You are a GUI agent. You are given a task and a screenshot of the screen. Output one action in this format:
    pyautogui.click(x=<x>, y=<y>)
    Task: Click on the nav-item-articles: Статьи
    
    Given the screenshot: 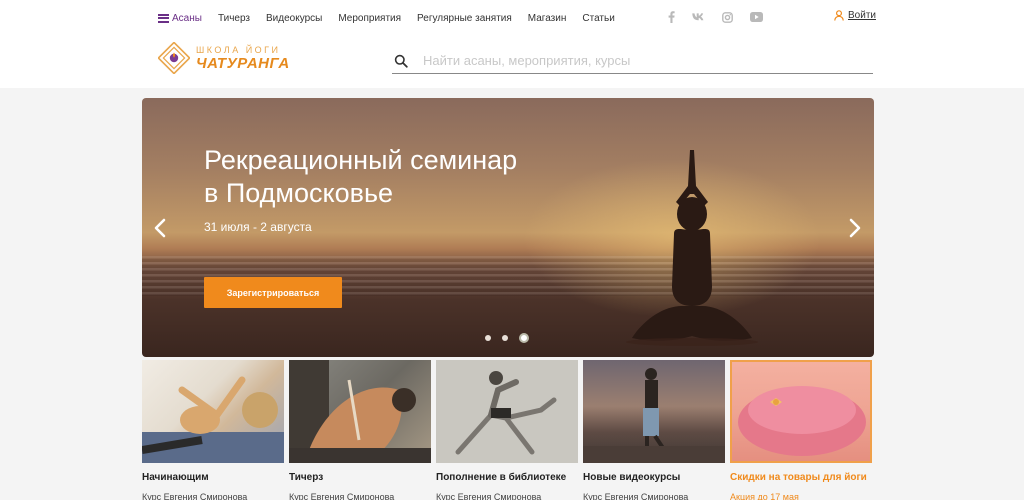 What is the action you would take?
    pyautogui.click(x=598, y=18)
    